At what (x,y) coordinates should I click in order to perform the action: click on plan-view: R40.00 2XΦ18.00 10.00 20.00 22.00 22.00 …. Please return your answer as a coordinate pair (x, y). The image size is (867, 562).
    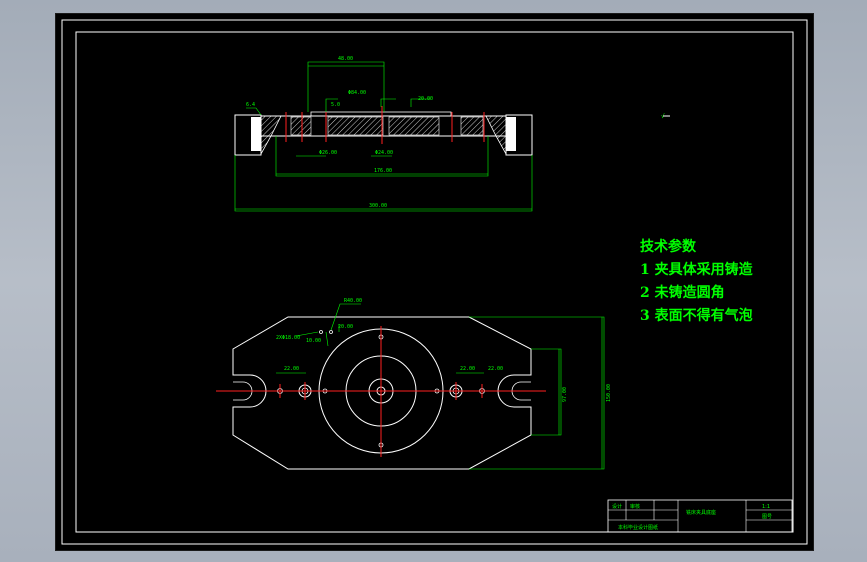
    Looking at the image, I should click on (414, 384).